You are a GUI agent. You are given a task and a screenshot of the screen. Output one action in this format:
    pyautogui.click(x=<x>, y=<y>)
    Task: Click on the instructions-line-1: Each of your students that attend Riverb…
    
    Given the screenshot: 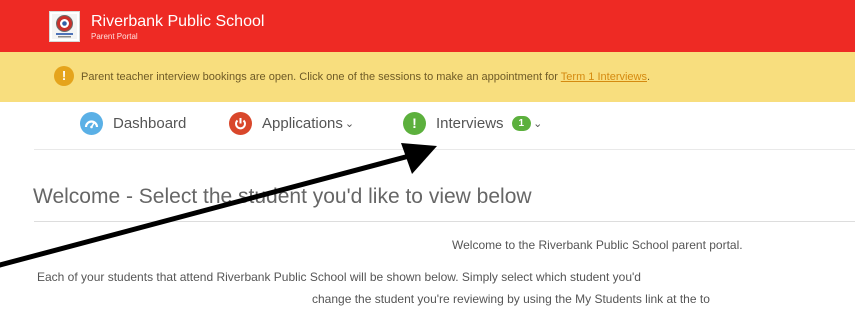 What is the action you would take?
    pyautogui.click(x=339, y=277)
    